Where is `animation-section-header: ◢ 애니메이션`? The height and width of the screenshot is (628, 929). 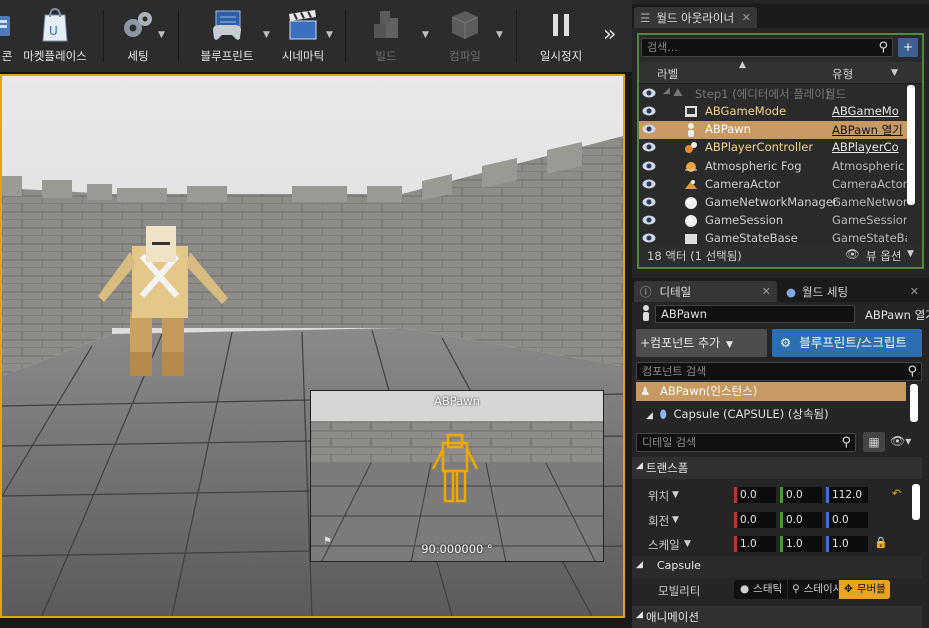 animation-section-header: ◢ 애니메이션 is located at coordinates (777, 617).